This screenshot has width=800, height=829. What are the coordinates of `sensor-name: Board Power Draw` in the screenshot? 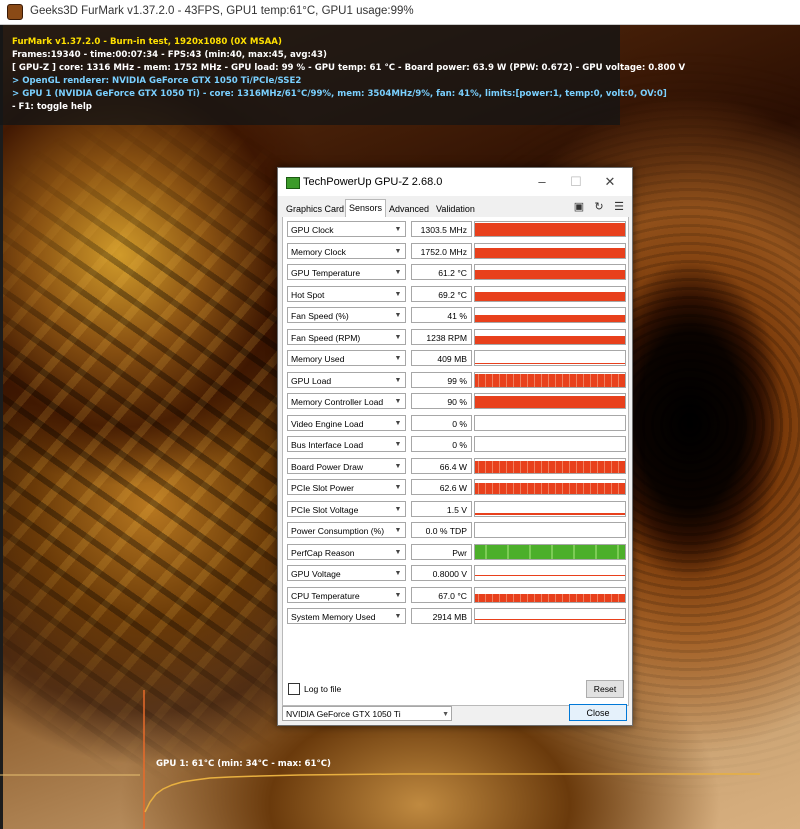 It's located at (327, 466).